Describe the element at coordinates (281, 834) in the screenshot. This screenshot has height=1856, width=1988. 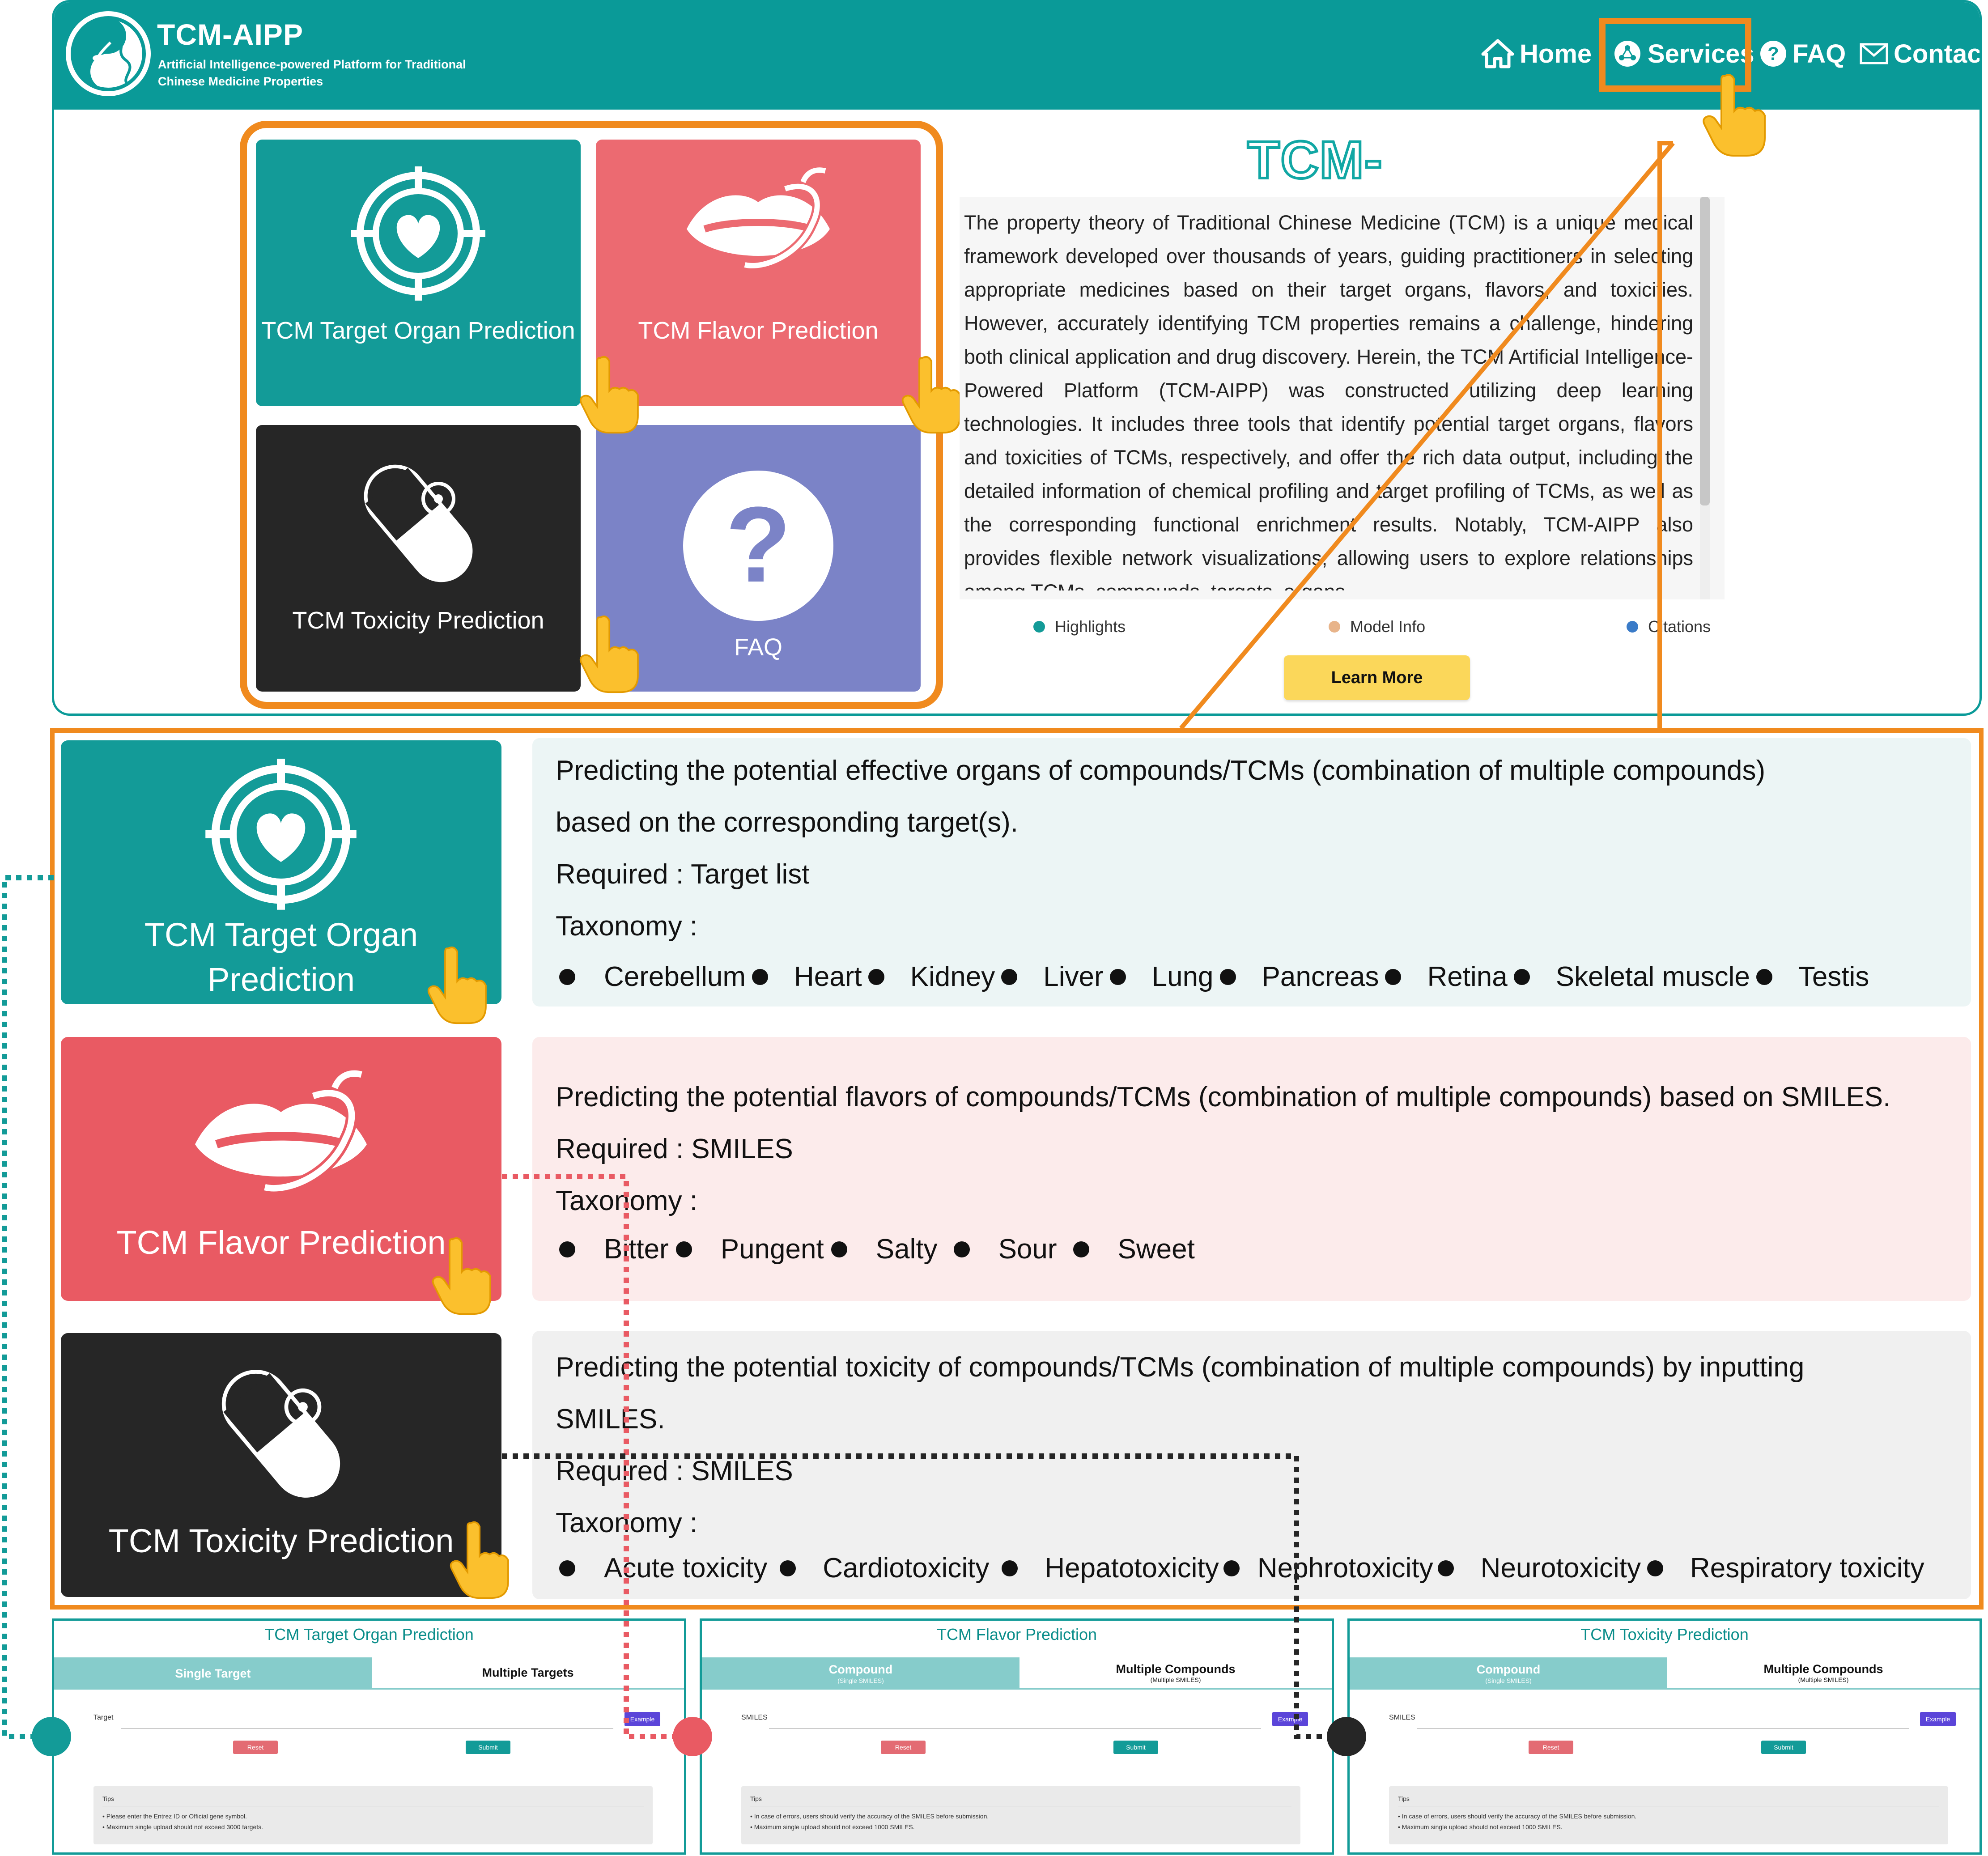
I see `target-heart-icon` at that location.